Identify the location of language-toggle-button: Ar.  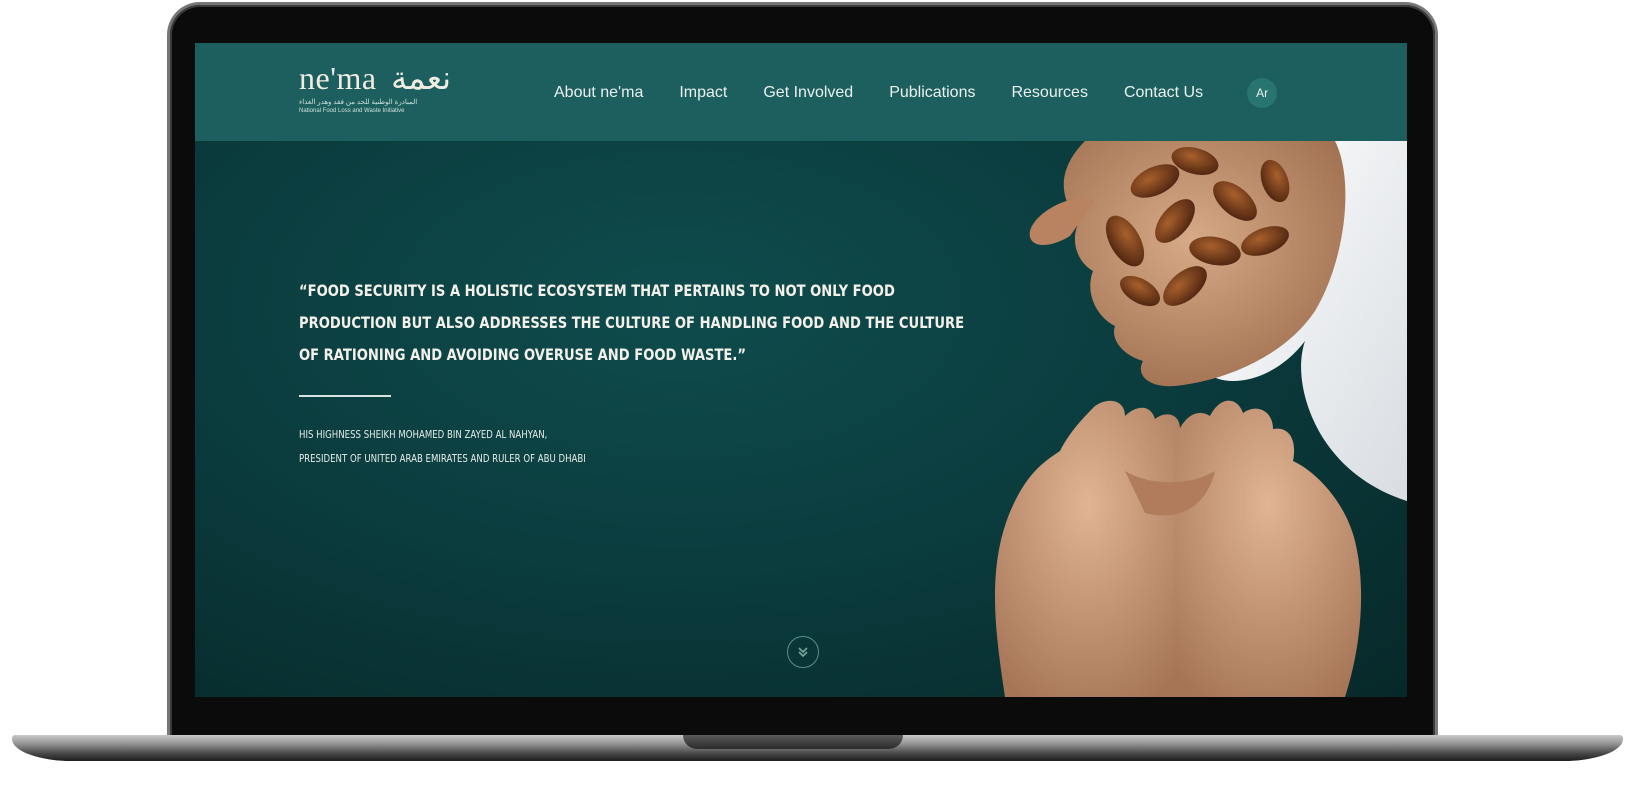
(1262, 93).